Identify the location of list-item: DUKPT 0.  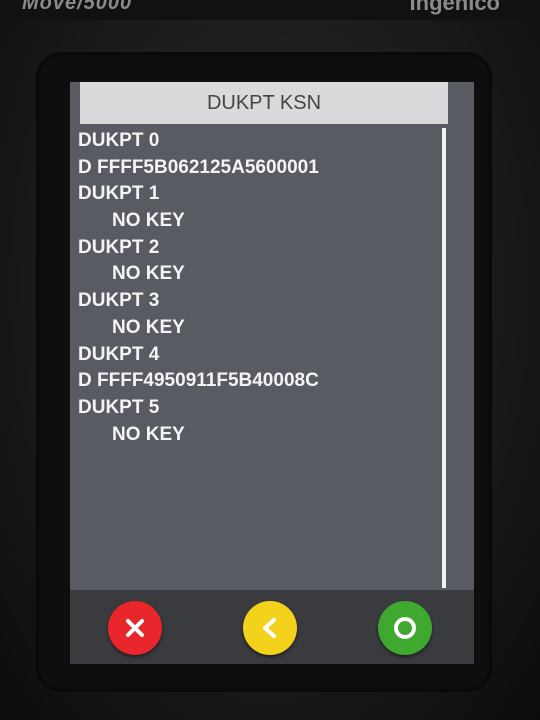
(258, 141).